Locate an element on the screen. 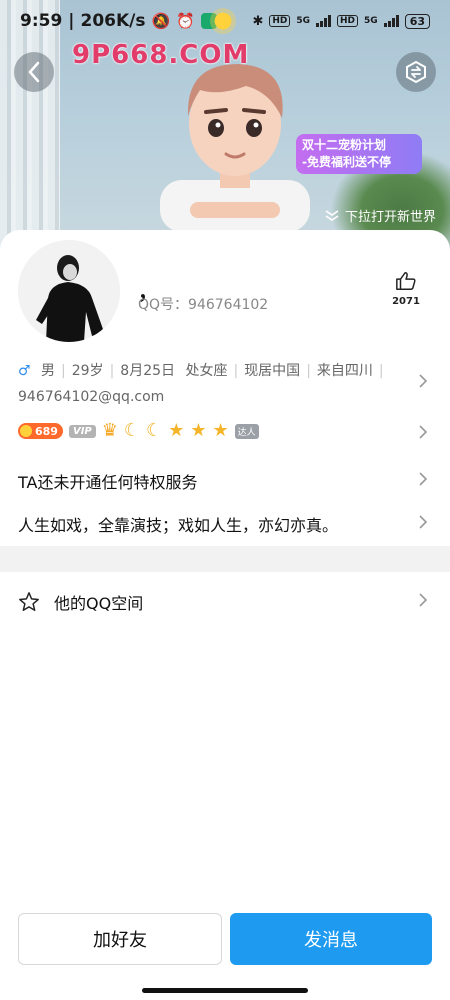  crown-icon: ♛ is located at coordinates (109, 430).